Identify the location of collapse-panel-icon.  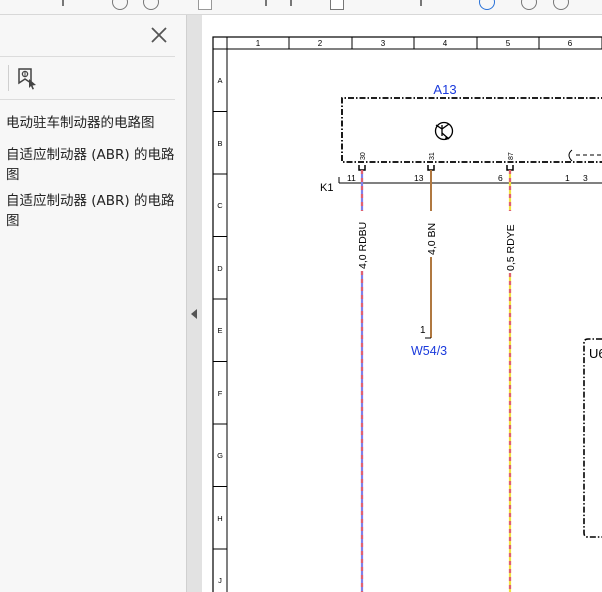
(194, 314).